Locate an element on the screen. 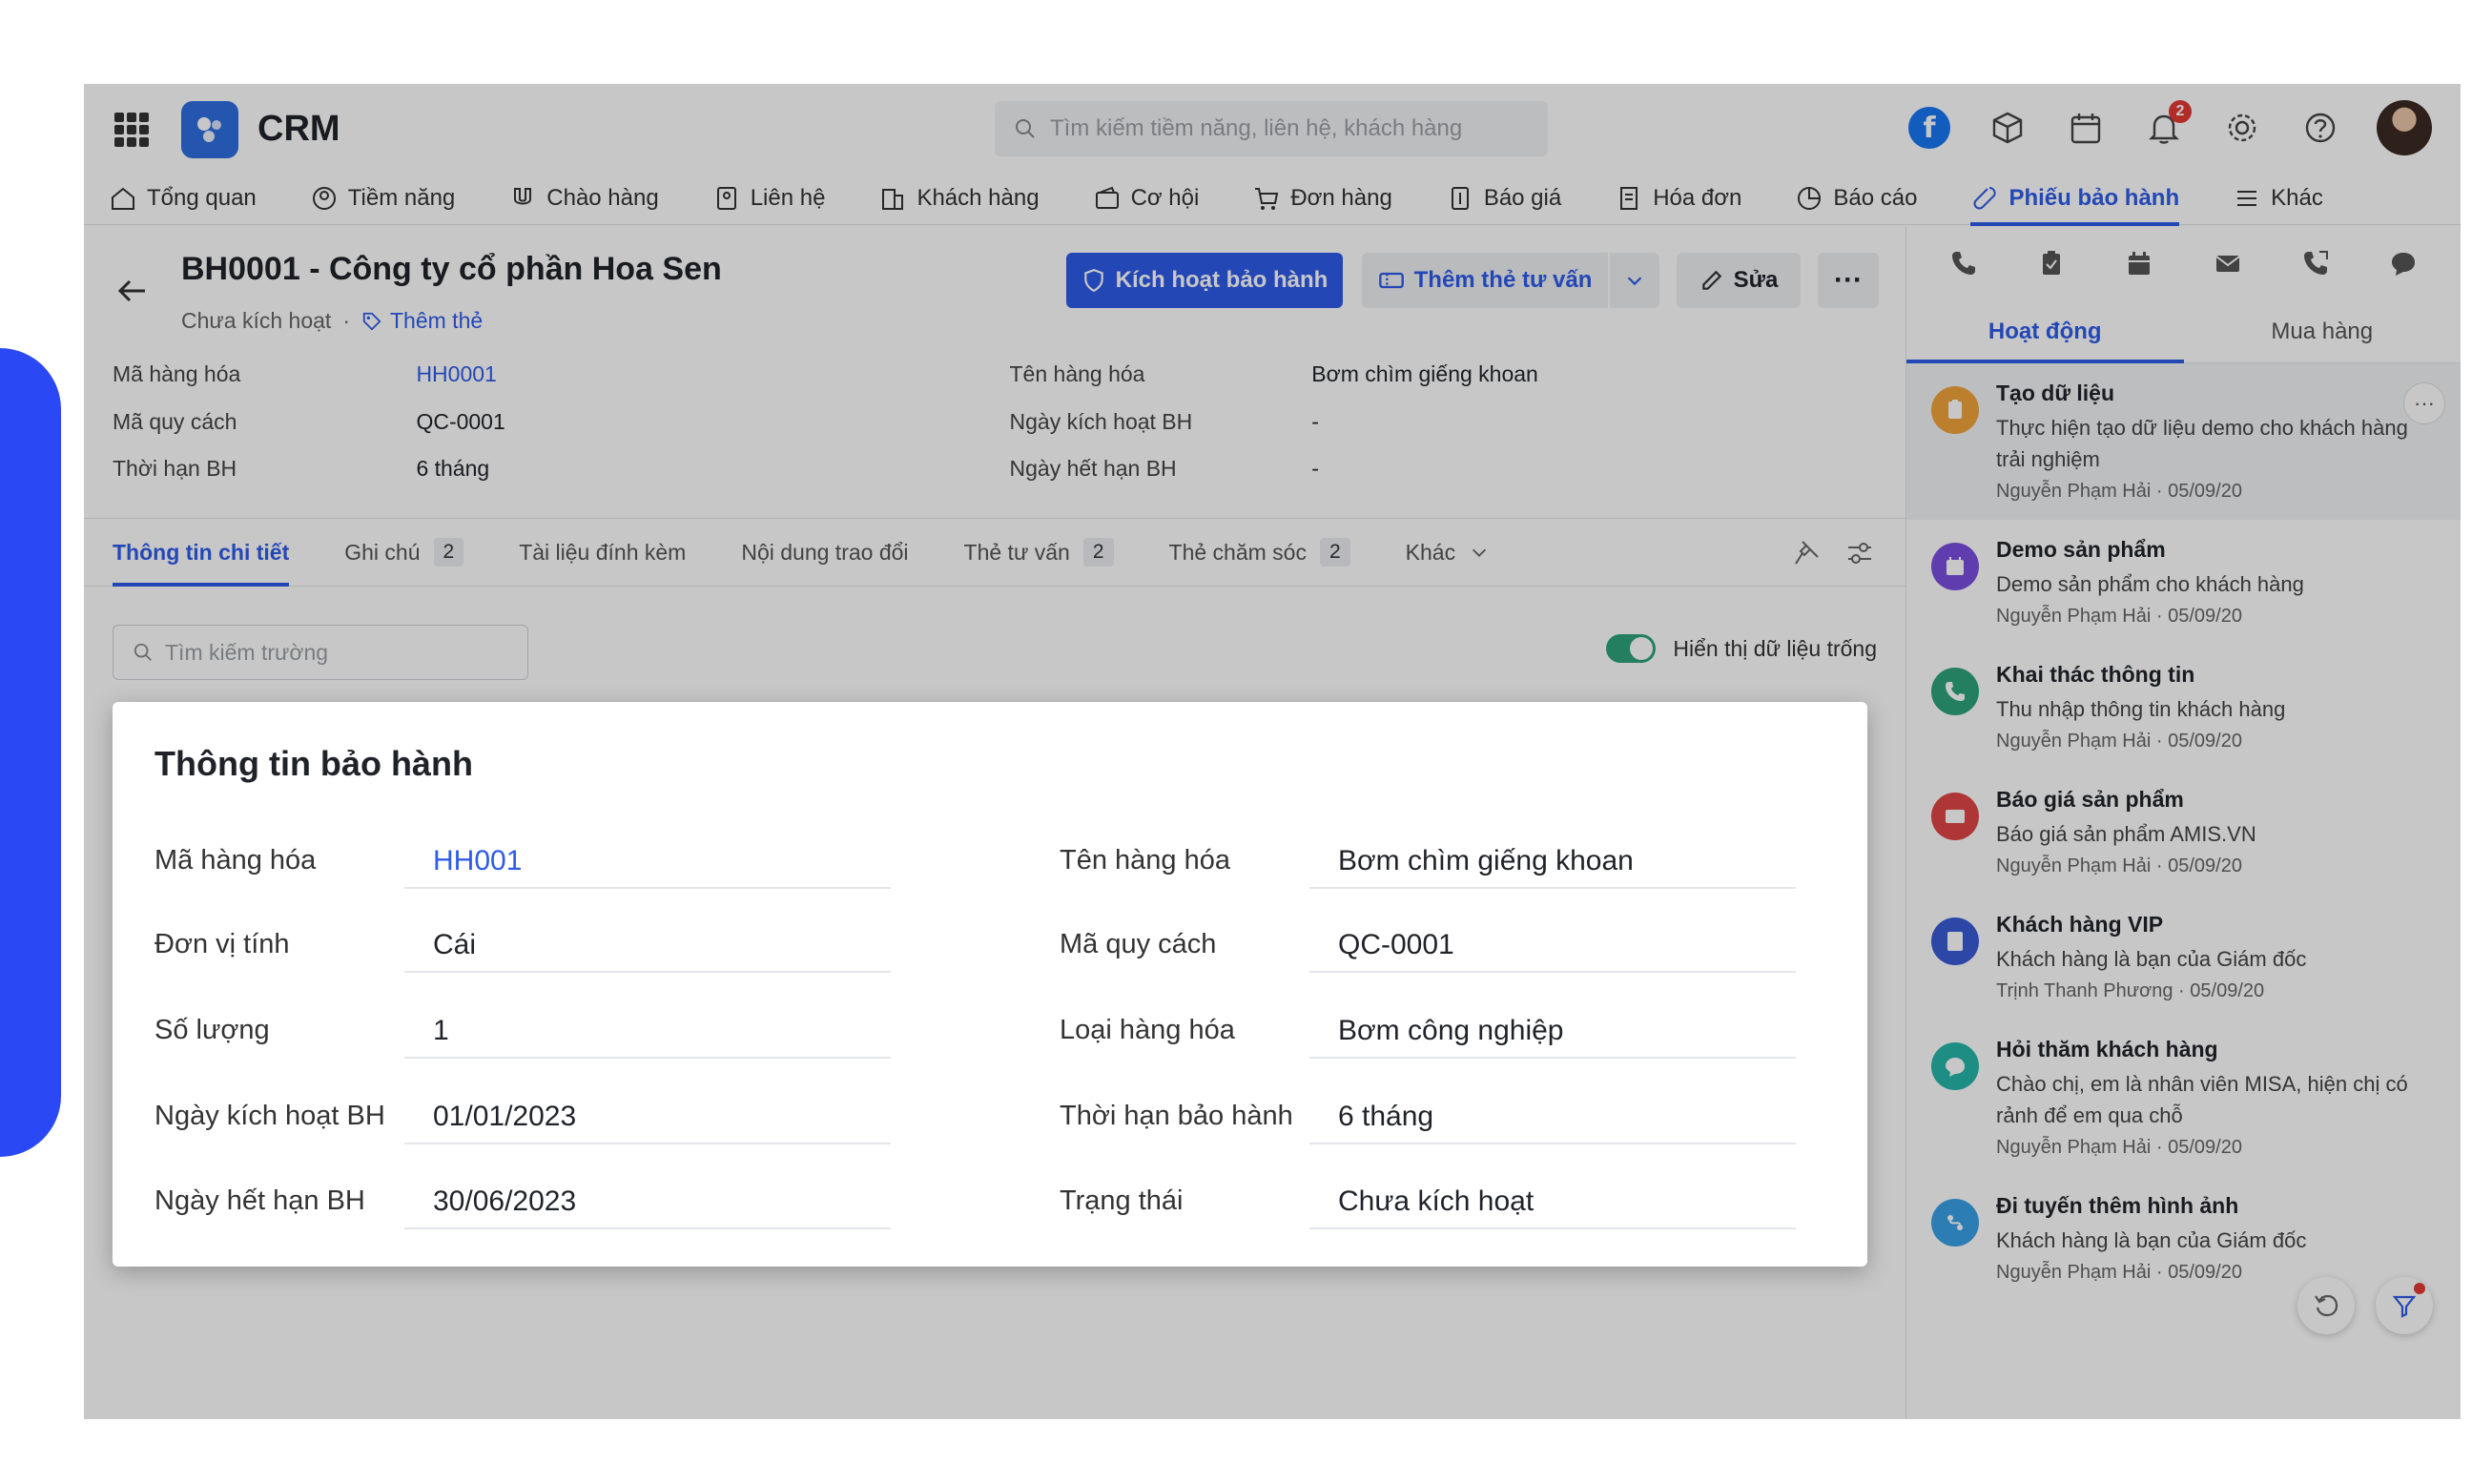 This screenshot has height=1484, width=2472. nav-item-menu: Khác is located at coordinates (2278, 198).